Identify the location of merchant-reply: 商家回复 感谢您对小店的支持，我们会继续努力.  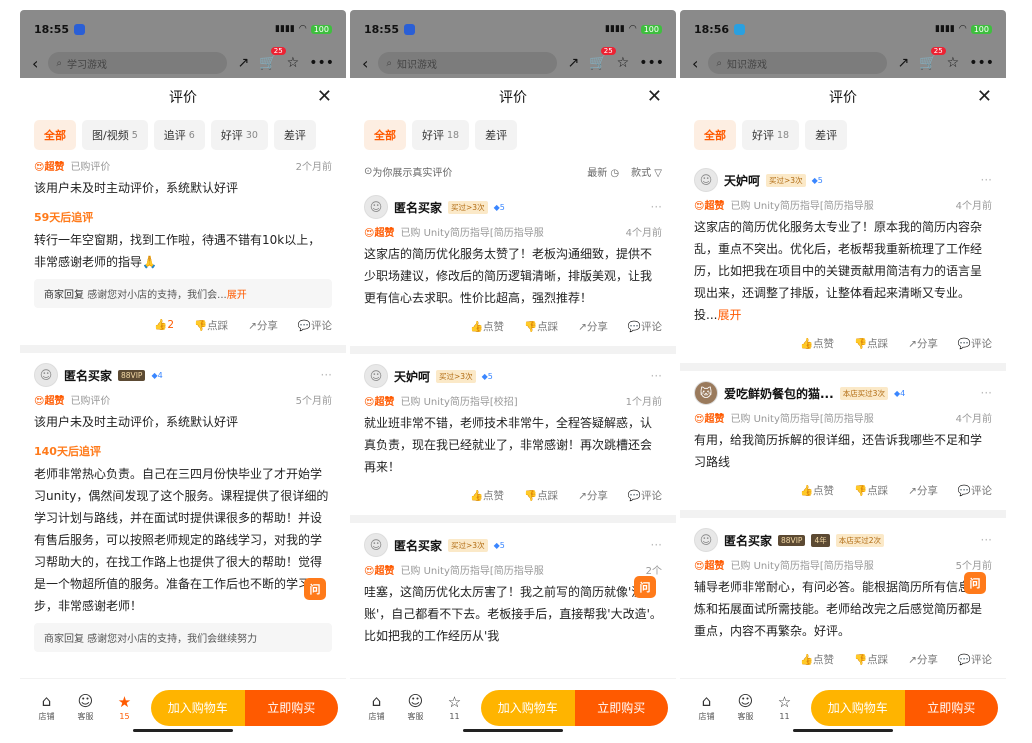
(183, 637).